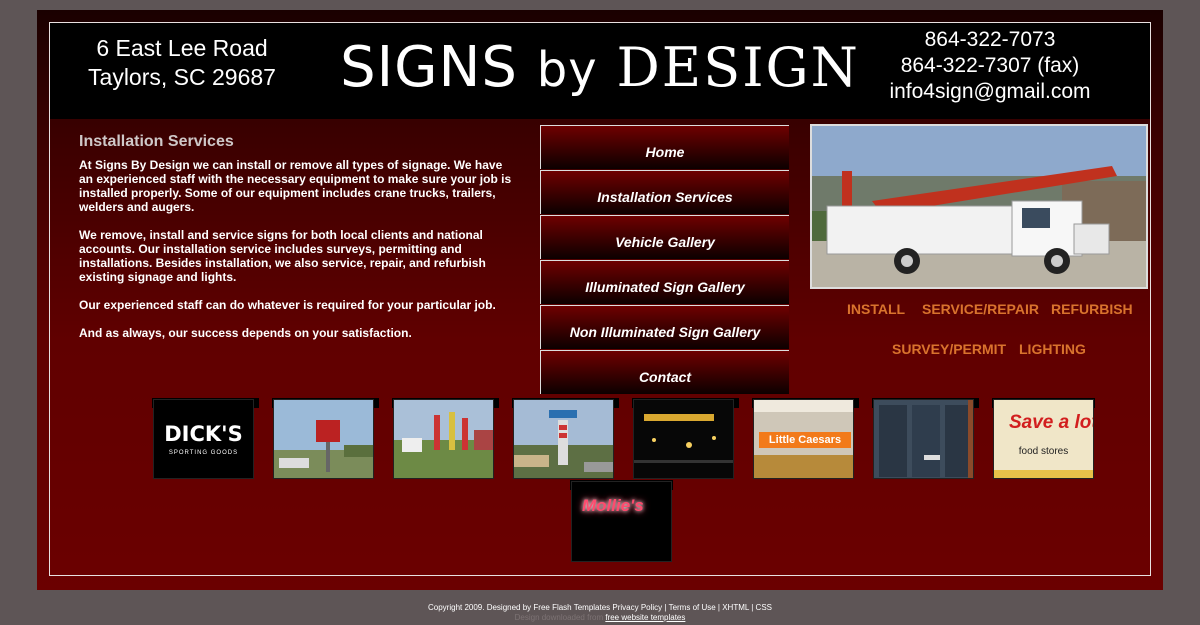 This screenshot has height=625, width=1200. Describe the element at coordinates (1043, 451) in the screenshot. I see `save-a-lot-sub: food stores` at that location.